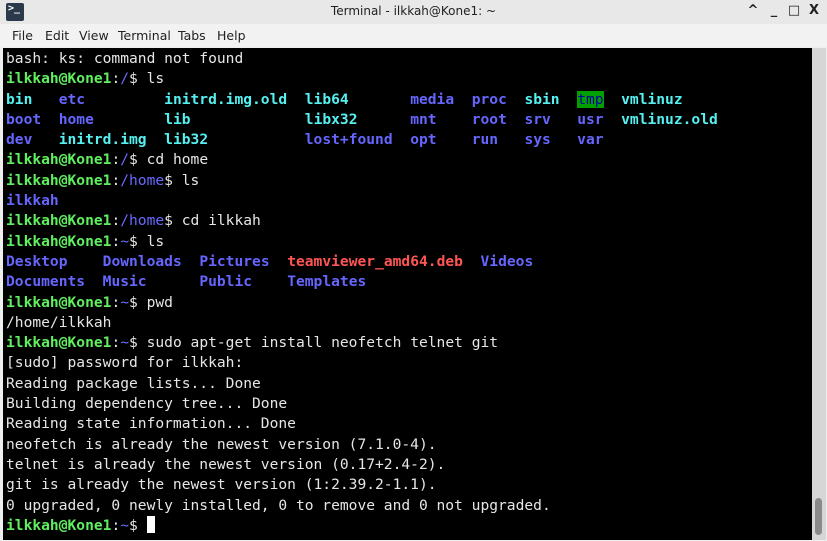 The width and height of the screenshot is (827, 541). I want to click on prompt-path: /, so click(125, 79).